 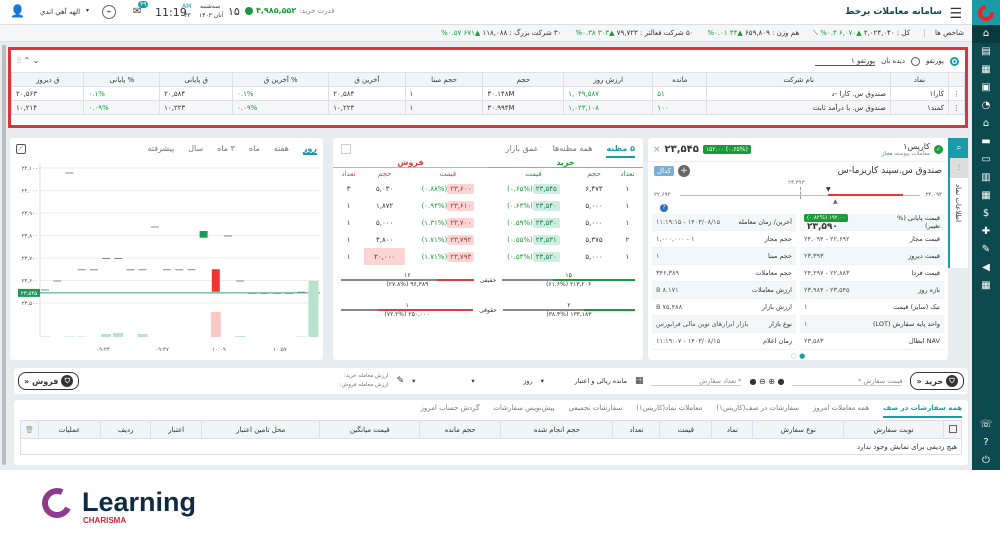 What do you see at coordinates (109, 12) in the screenshot?
I see `connection-icon: ⌁` at bounding box center [109, 12].